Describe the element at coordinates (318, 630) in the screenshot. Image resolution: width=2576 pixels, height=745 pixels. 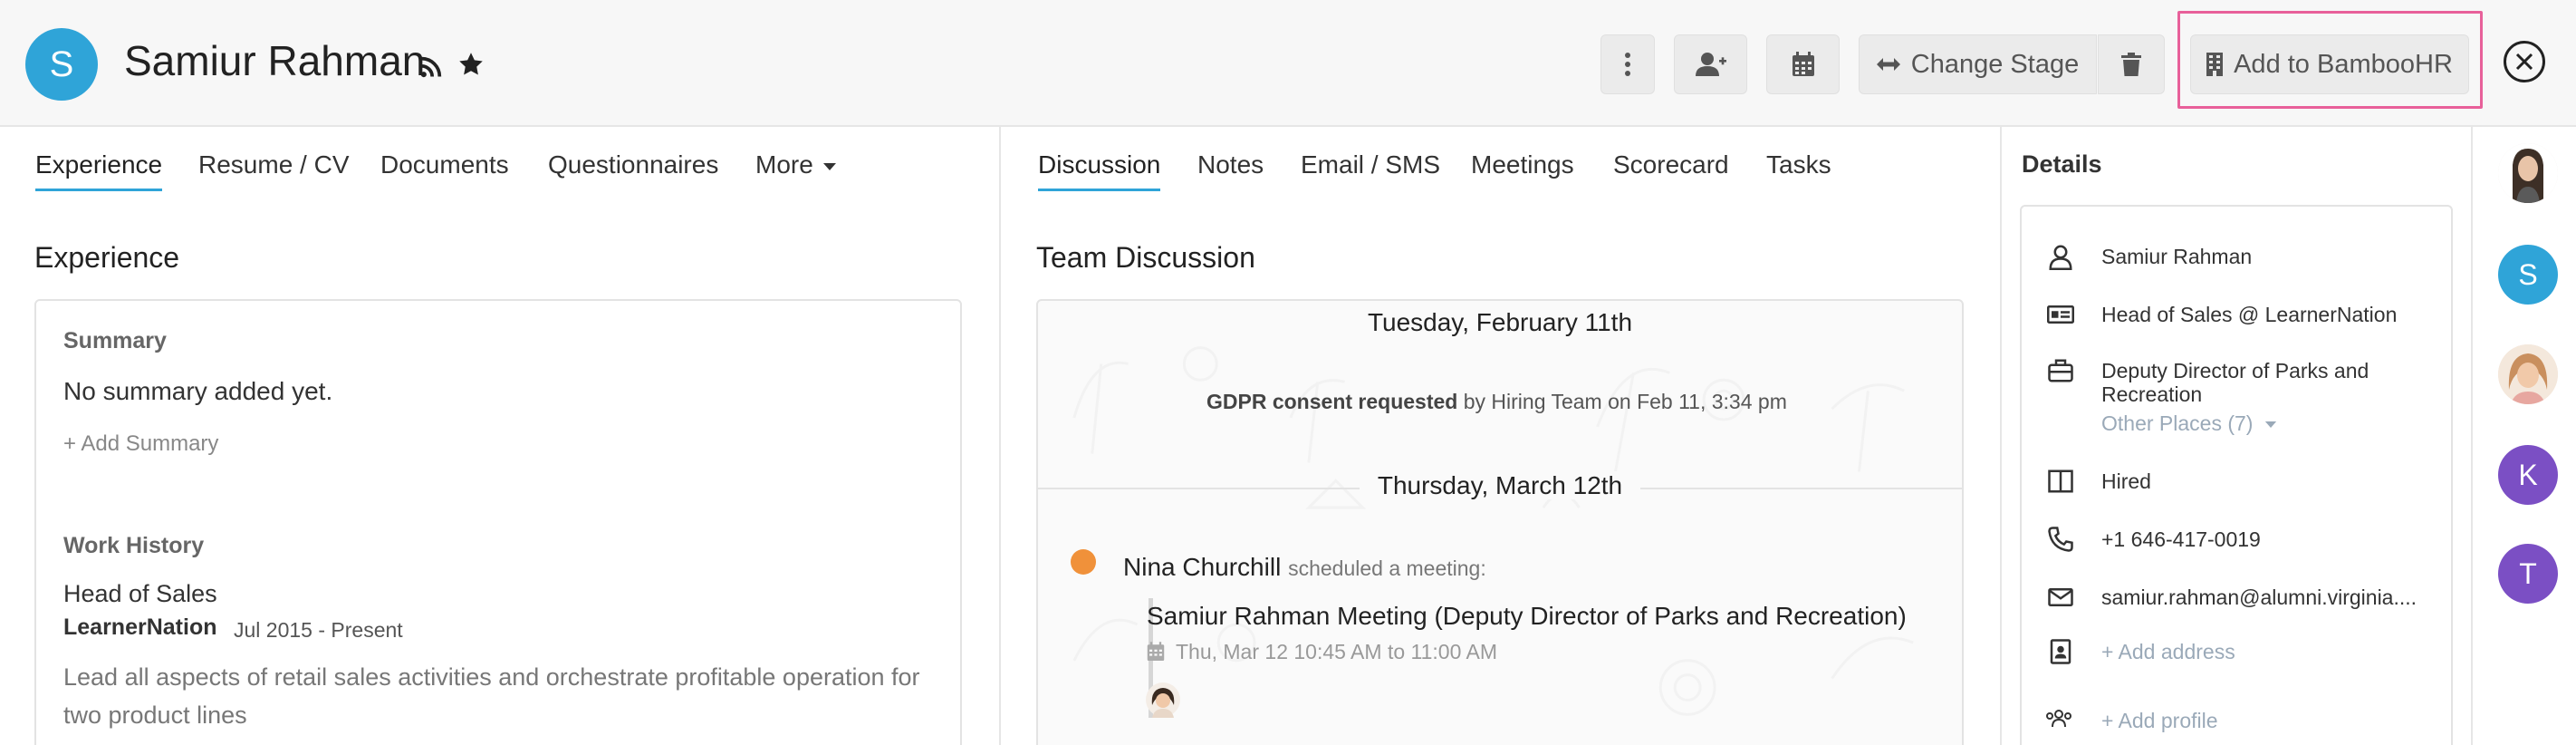
I see `job-dates: Jul 2015 - Present` at that location.